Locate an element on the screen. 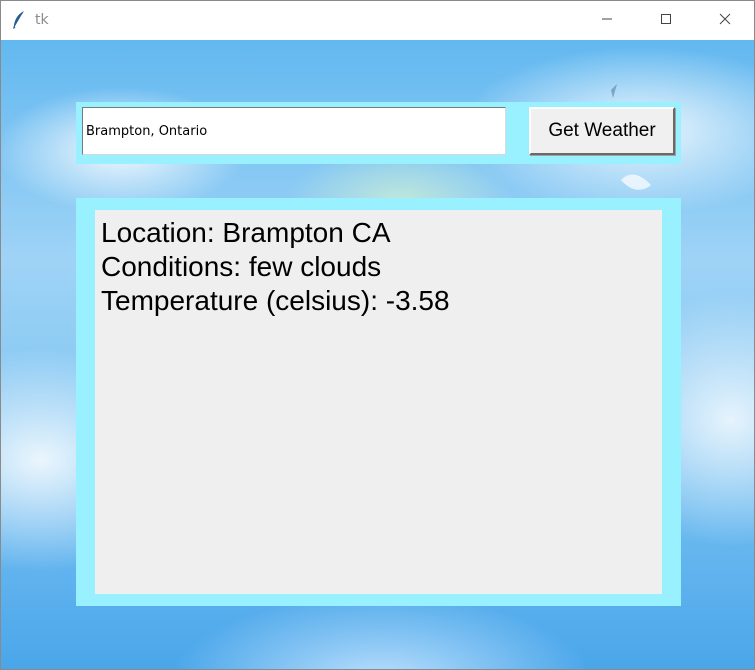 The height and width of the screenshot is (670, 755). location-text: Location: Brampton CA is located at coordinates (246, 232).